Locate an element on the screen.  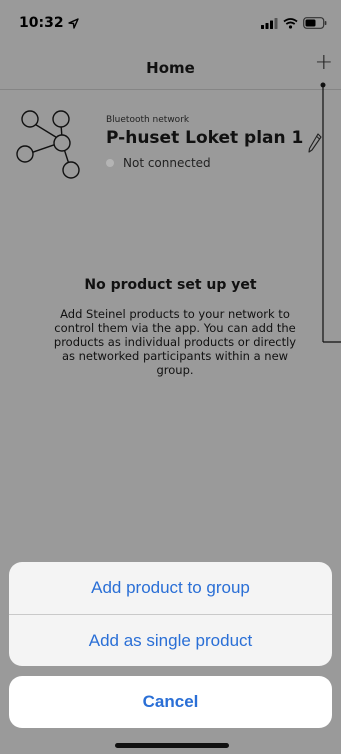
network-type-label: Bluetooth network is located at coordinates (148, 120).